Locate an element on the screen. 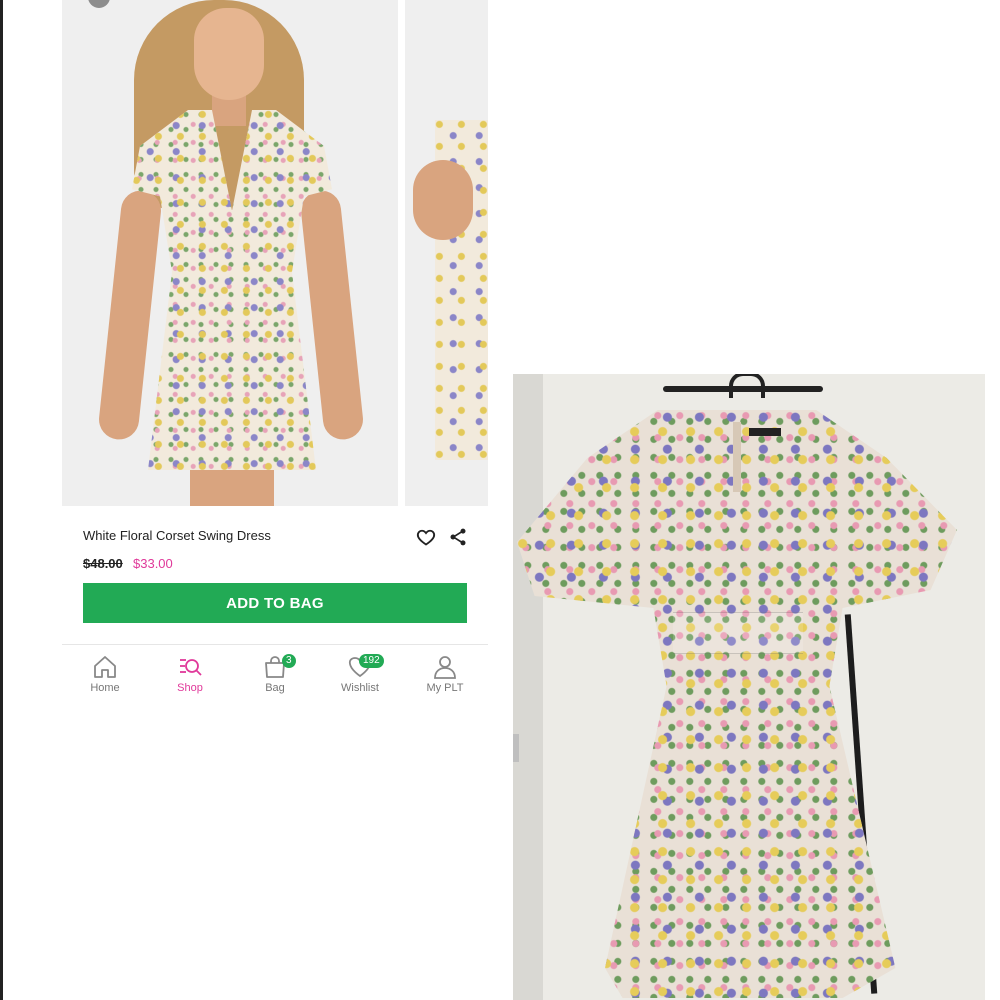  hanger-hook is located at coordinates (747, 386).